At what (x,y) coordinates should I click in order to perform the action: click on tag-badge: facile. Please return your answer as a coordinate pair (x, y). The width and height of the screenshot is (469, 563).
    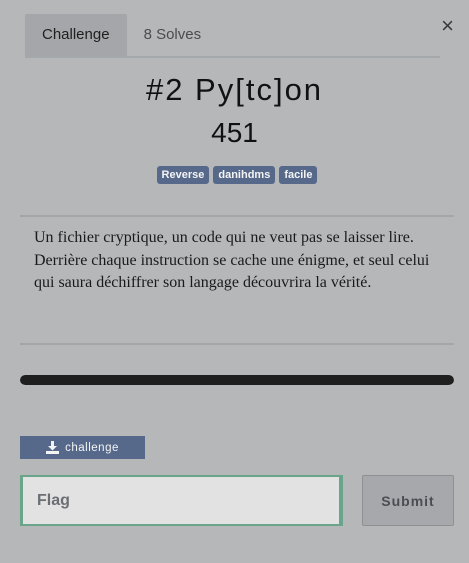
    Looking at the image, I should click on (298, 175).